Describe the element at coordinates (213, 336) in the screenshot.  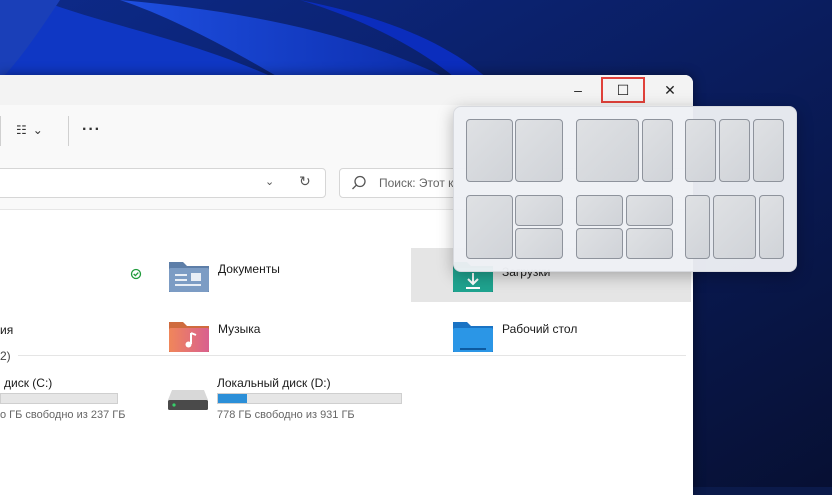
I see `folder-tile-music: Музыка` at that location.